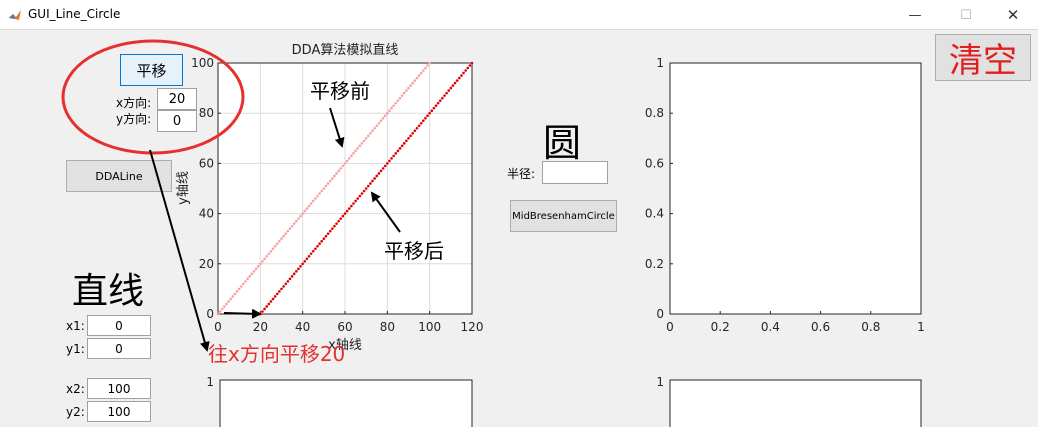 This screenshot has width=1038, height=427. Describe the element at coordinates (660, 382) in the screenshot. I see `bottom-right-tick: 1` at that location.